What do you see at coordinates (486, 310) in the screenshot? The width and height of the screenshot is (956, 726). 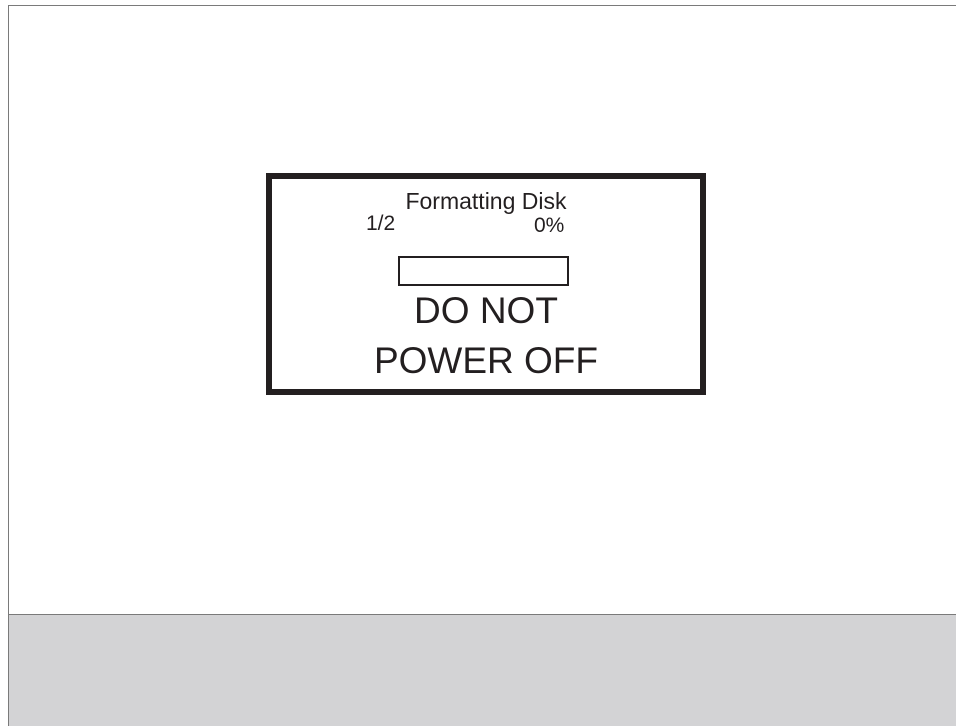 I see `warning-text-line-1: DO NOT` at bounding box center [486, 310].